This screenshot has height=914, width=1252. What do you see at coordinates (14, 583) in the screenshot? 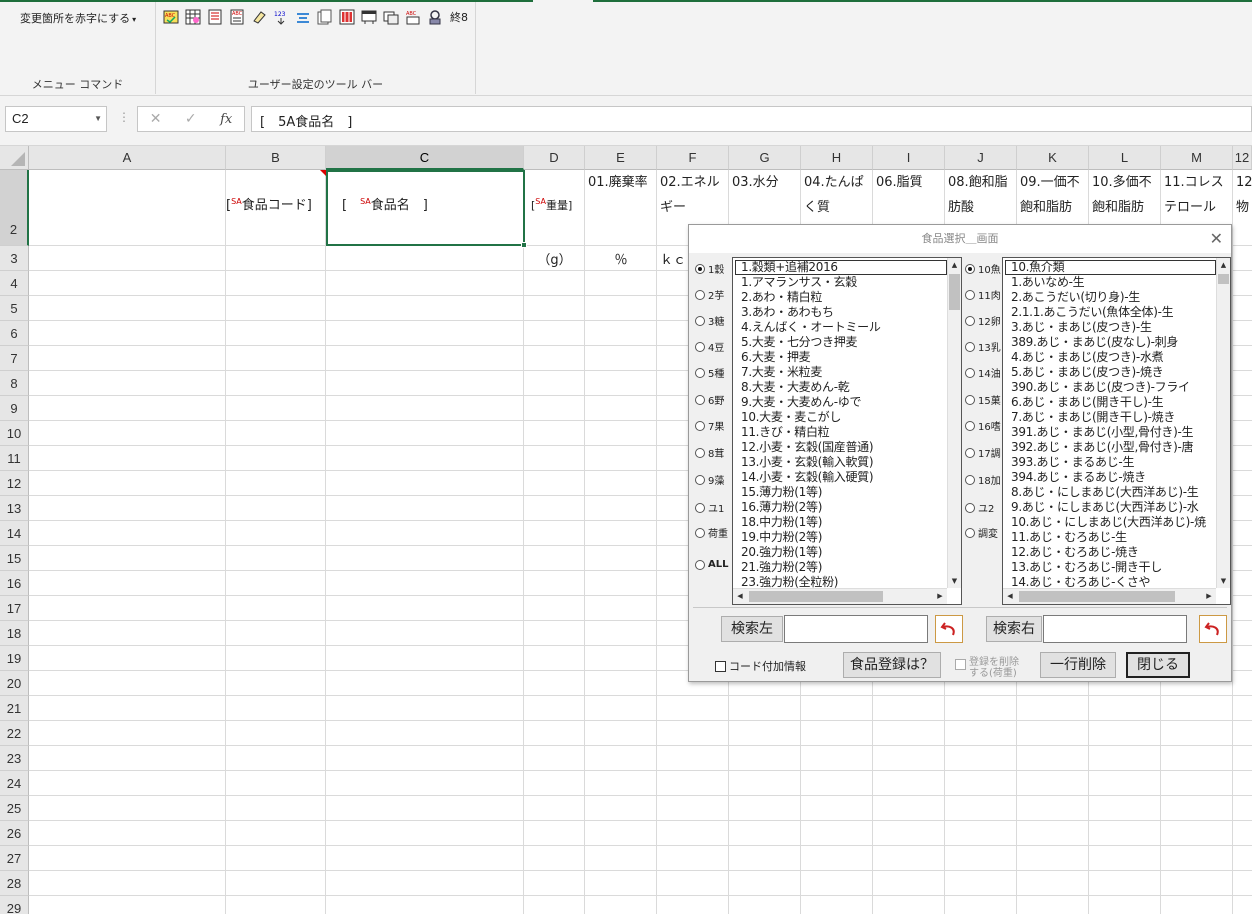
I see `row-header: 16` at bounding box center [14, 583].